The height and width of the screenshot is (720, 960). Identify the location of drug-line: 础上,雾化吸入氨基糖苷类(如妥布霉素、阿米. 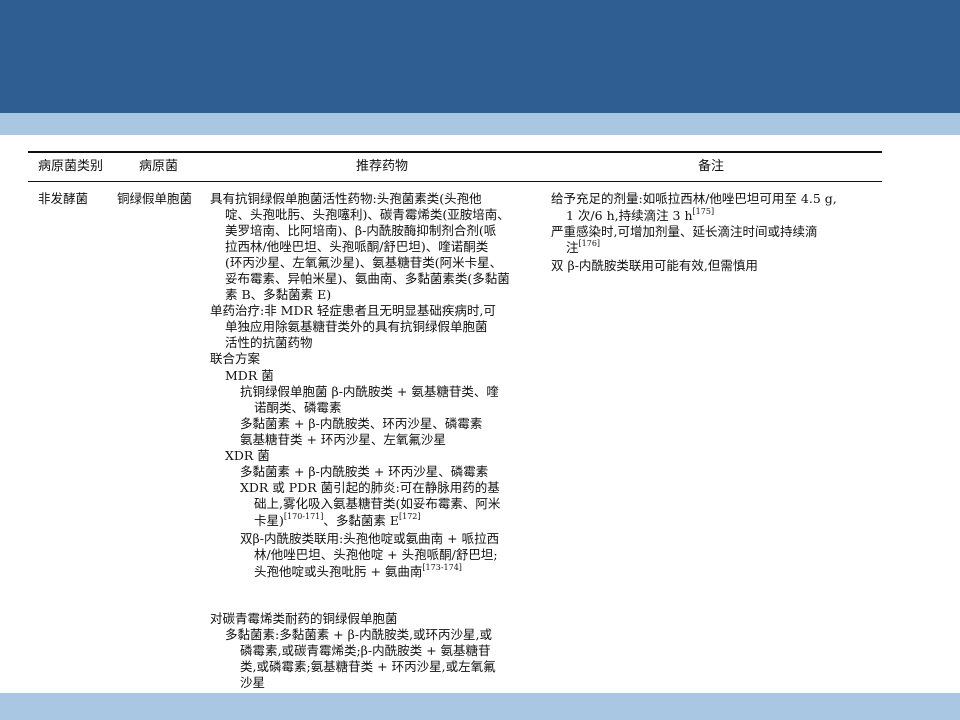
(377, 503).